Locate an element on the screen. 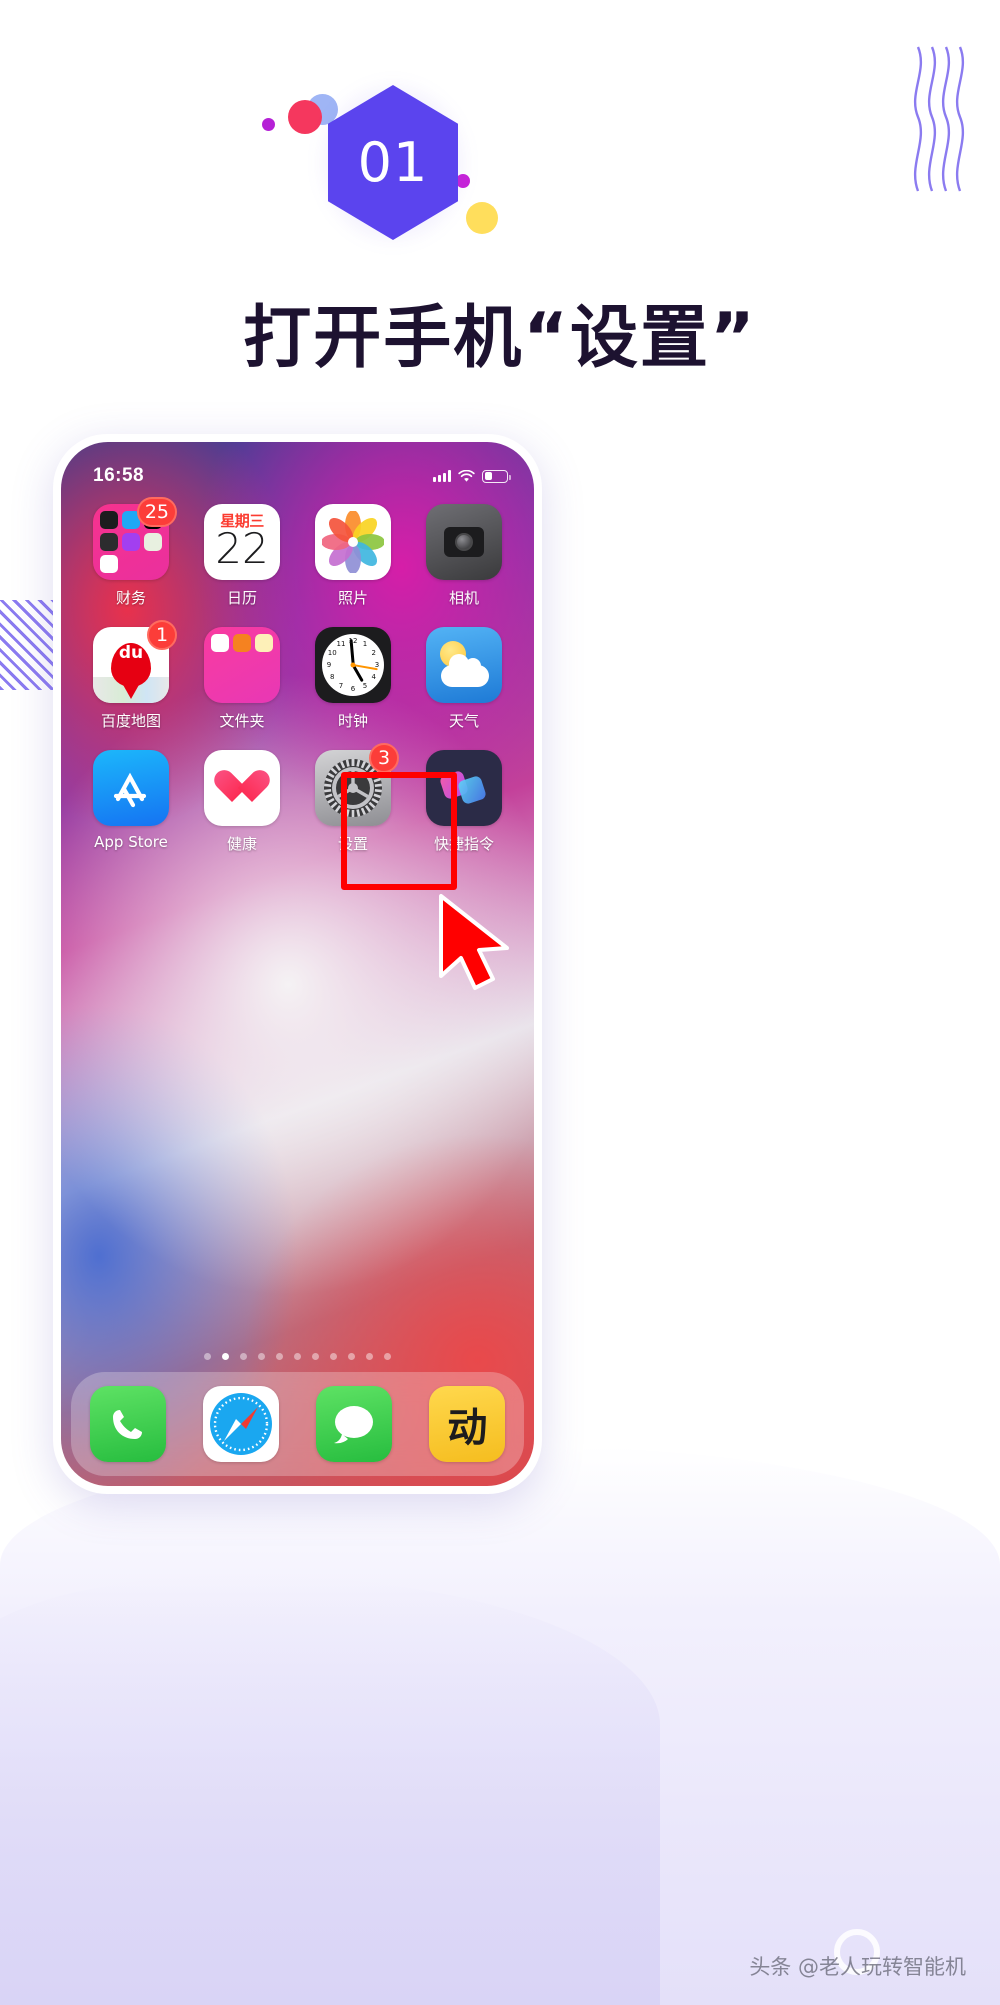  page-title: 打开手机“设置” is located at coordinates (500, 338).